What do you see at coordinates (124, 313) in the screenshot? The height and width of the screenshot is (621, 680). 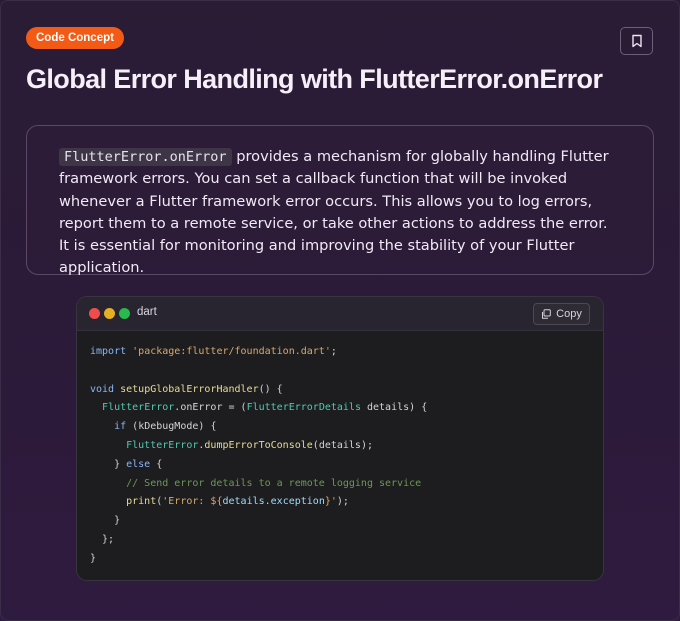 I see `window-dot-green-icon` at bounding box center [124, 313].